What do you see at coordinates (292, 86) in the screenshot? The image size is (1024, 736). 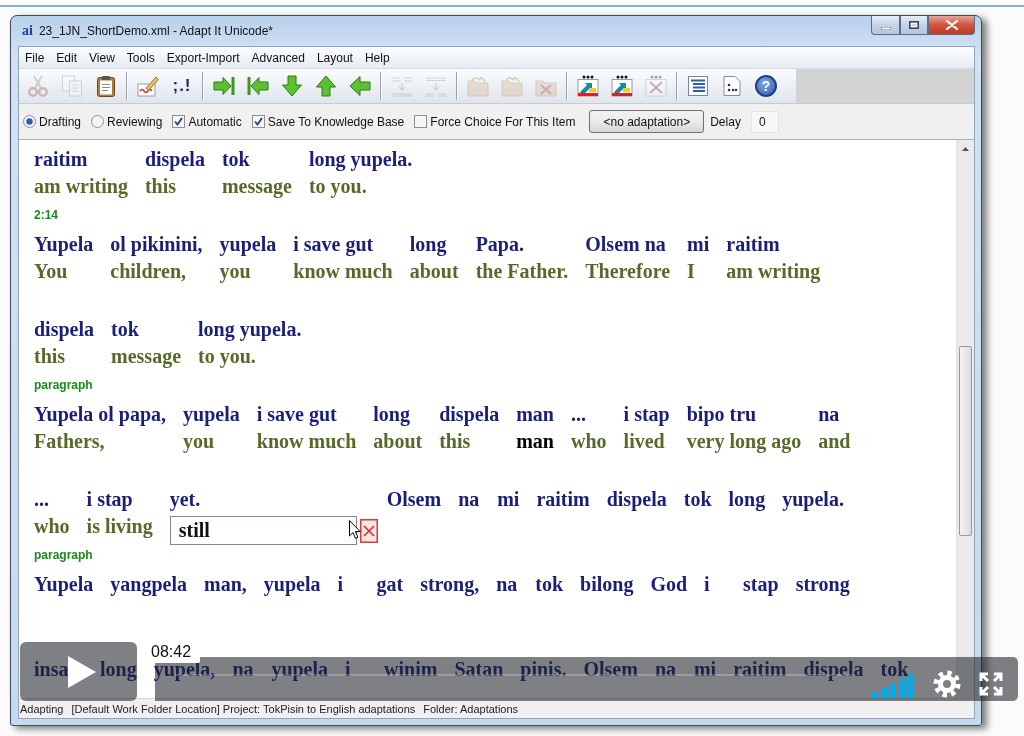 I see `down-arrow-icon` at bounding box center [292, 86].